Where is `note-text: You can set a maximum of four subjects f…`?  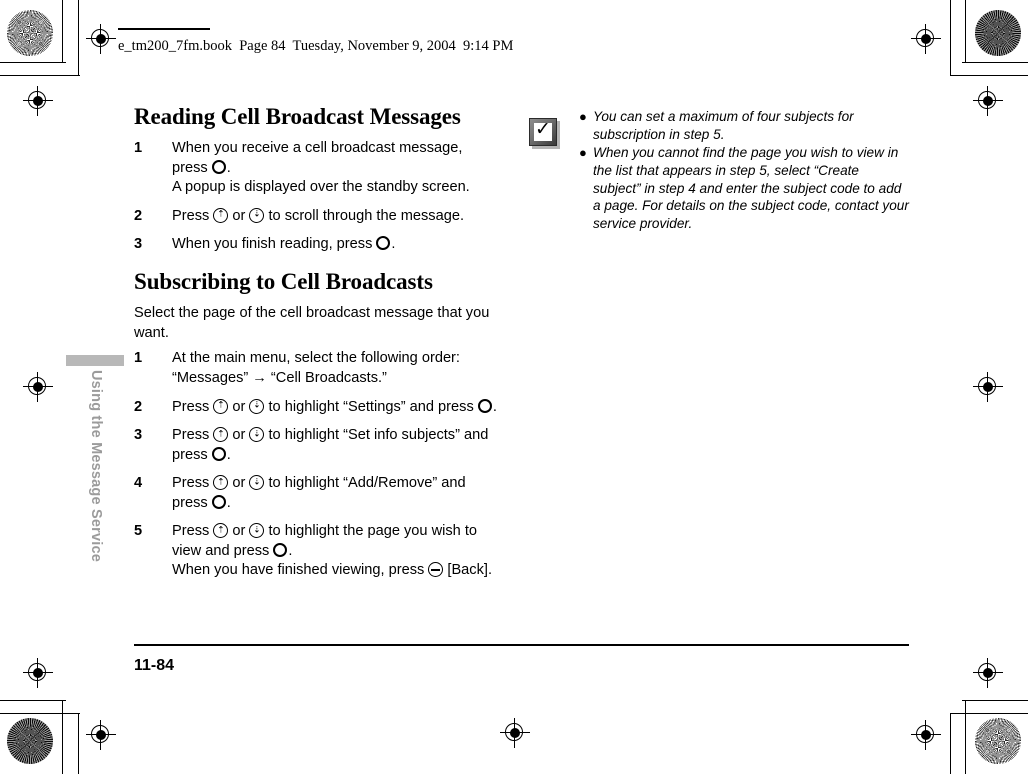
note-text: You can set a maximum of four subjects f… is located at coordinates (723, 125).